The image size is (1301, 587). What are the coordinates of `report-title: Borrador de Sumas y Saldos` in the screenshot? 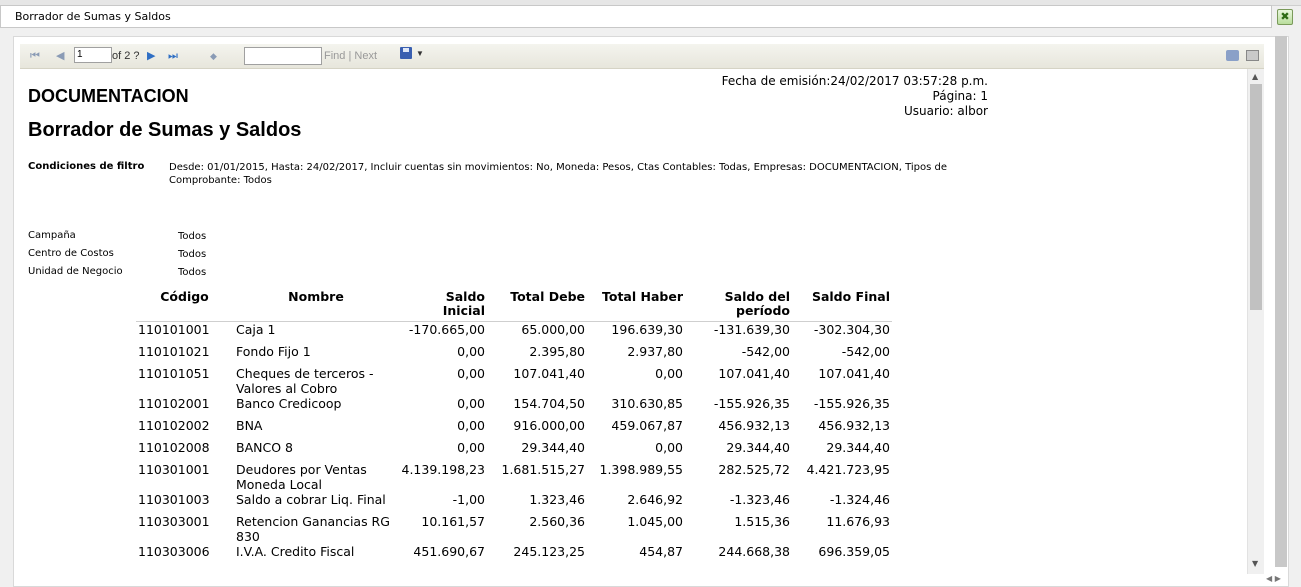 It's located at (165, 130).